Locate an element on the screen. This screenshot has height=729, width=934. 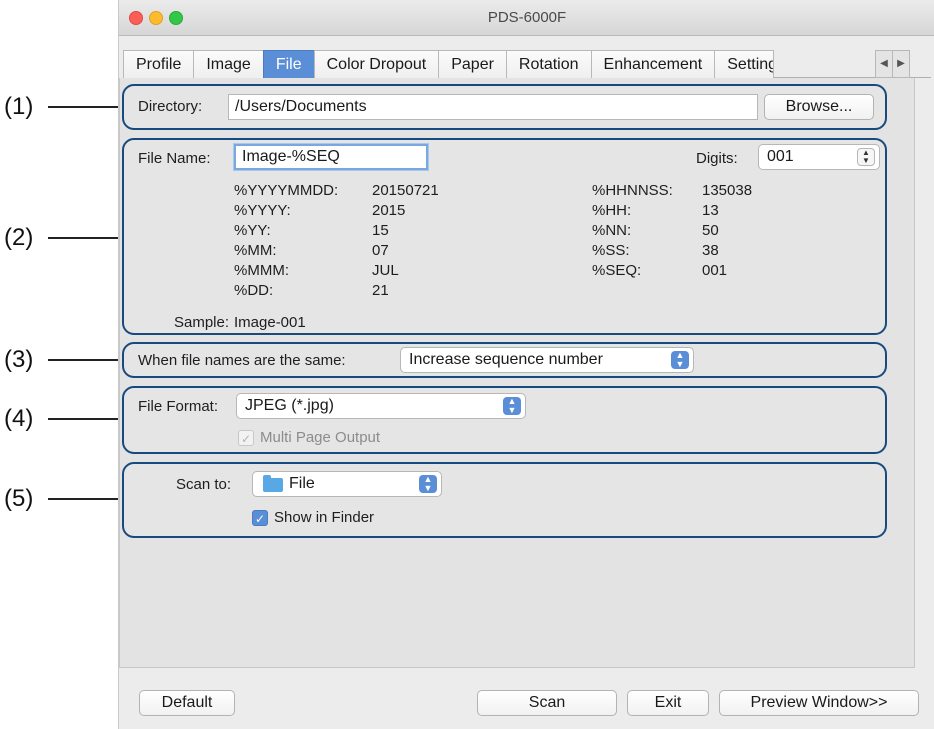
scan-to-value: File is located at coordinates (302, 483).